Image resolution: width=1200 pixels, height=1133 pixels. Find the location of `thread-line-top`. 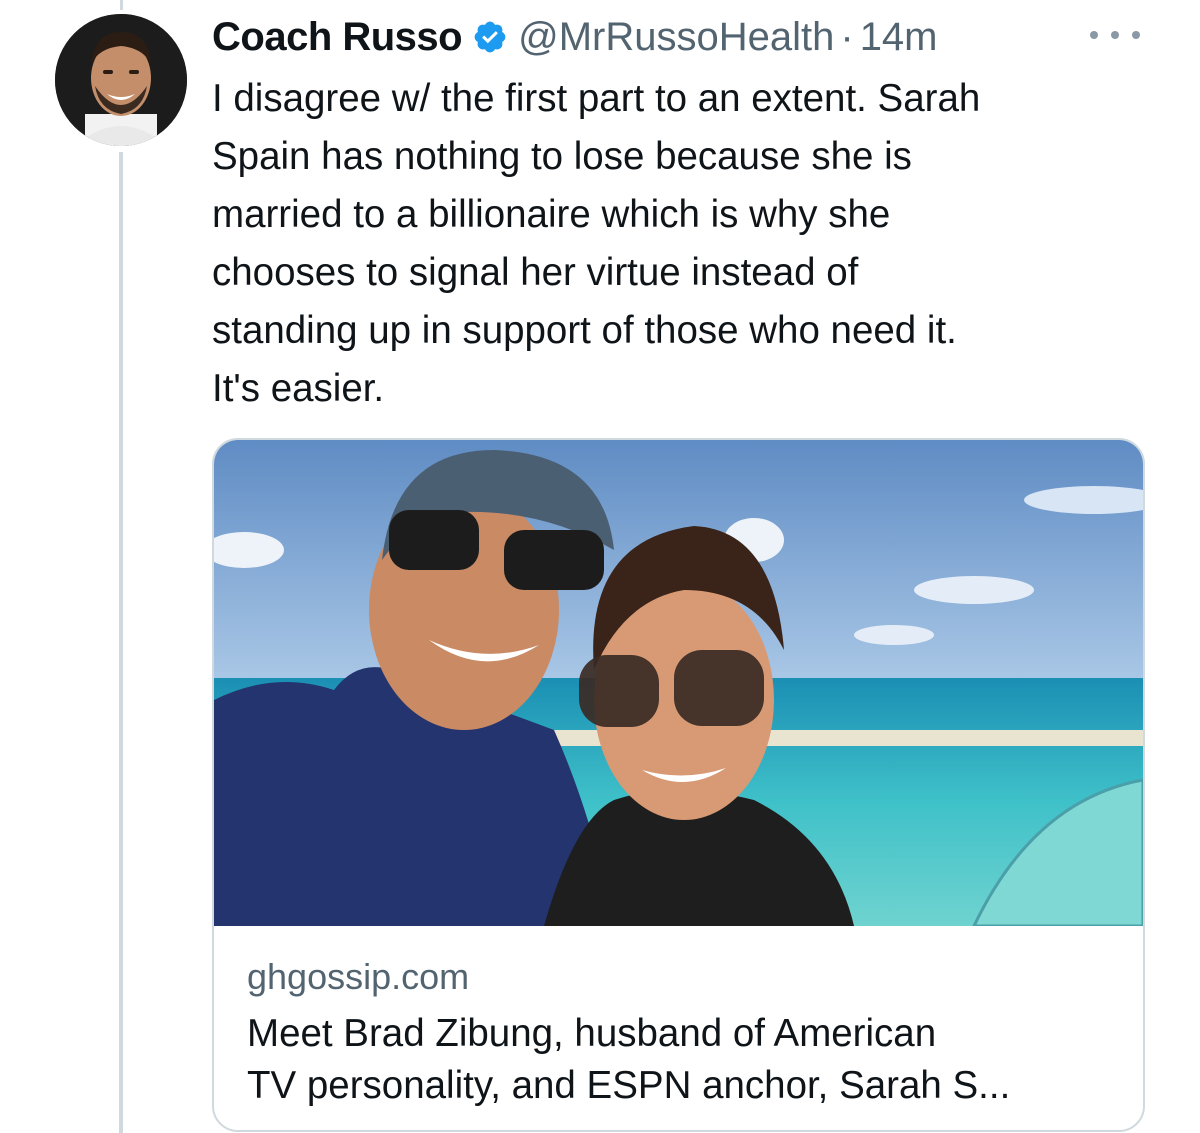

thread-line-top is located at coordinates (121, 5).